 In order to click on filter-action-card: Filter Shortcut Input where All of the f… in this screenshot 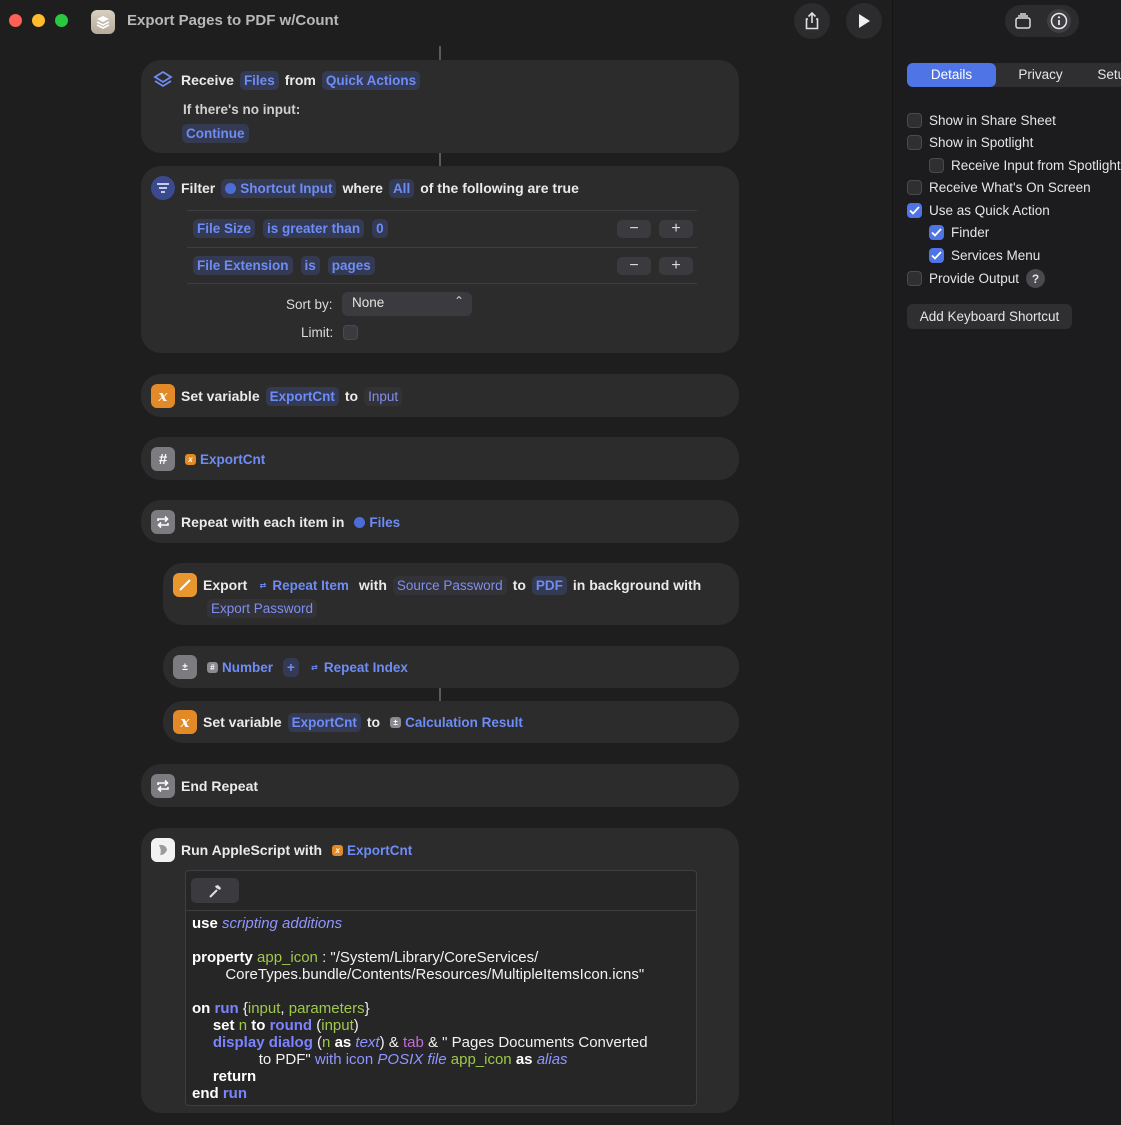, I will do `click(440, 259)`.